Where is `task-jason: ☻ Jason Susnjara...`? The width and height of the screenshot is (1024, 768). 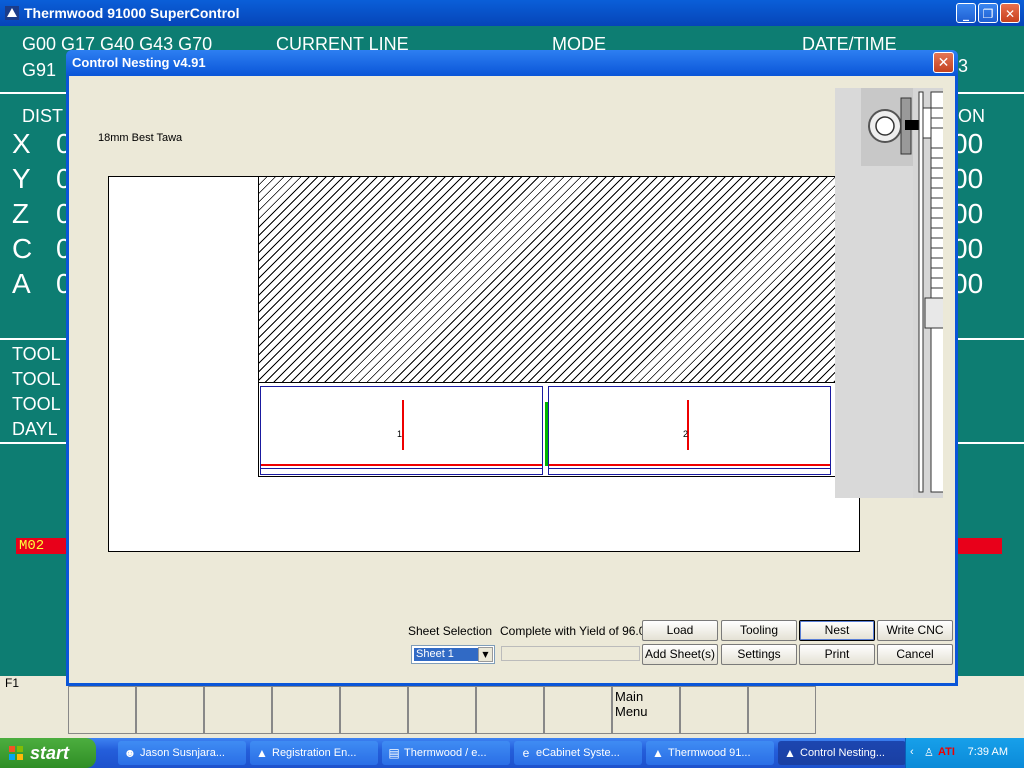
task-jason: ☻ Jason Susnjara... is located at coordinates (182, 753).